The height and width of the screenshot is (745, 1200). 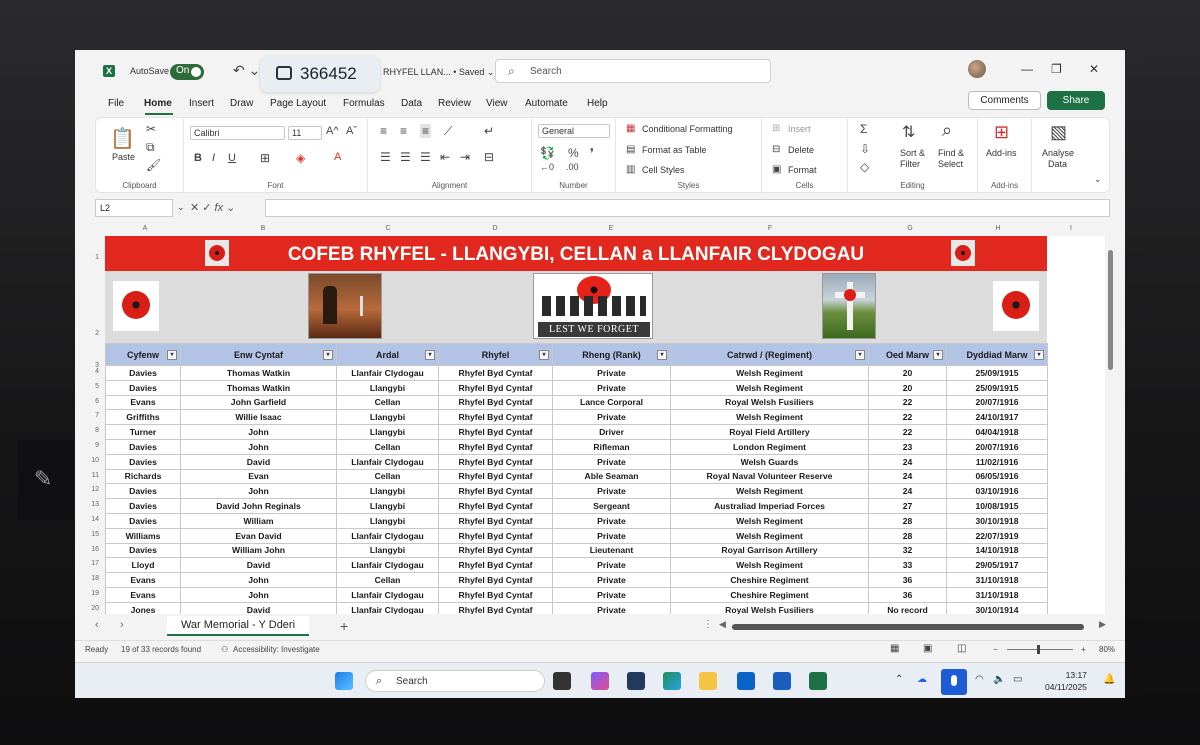 What do you see at coordinates (865, 149) in the screenshot?
I see `fill-icon: ⇩` at bounding box center [865, 149].